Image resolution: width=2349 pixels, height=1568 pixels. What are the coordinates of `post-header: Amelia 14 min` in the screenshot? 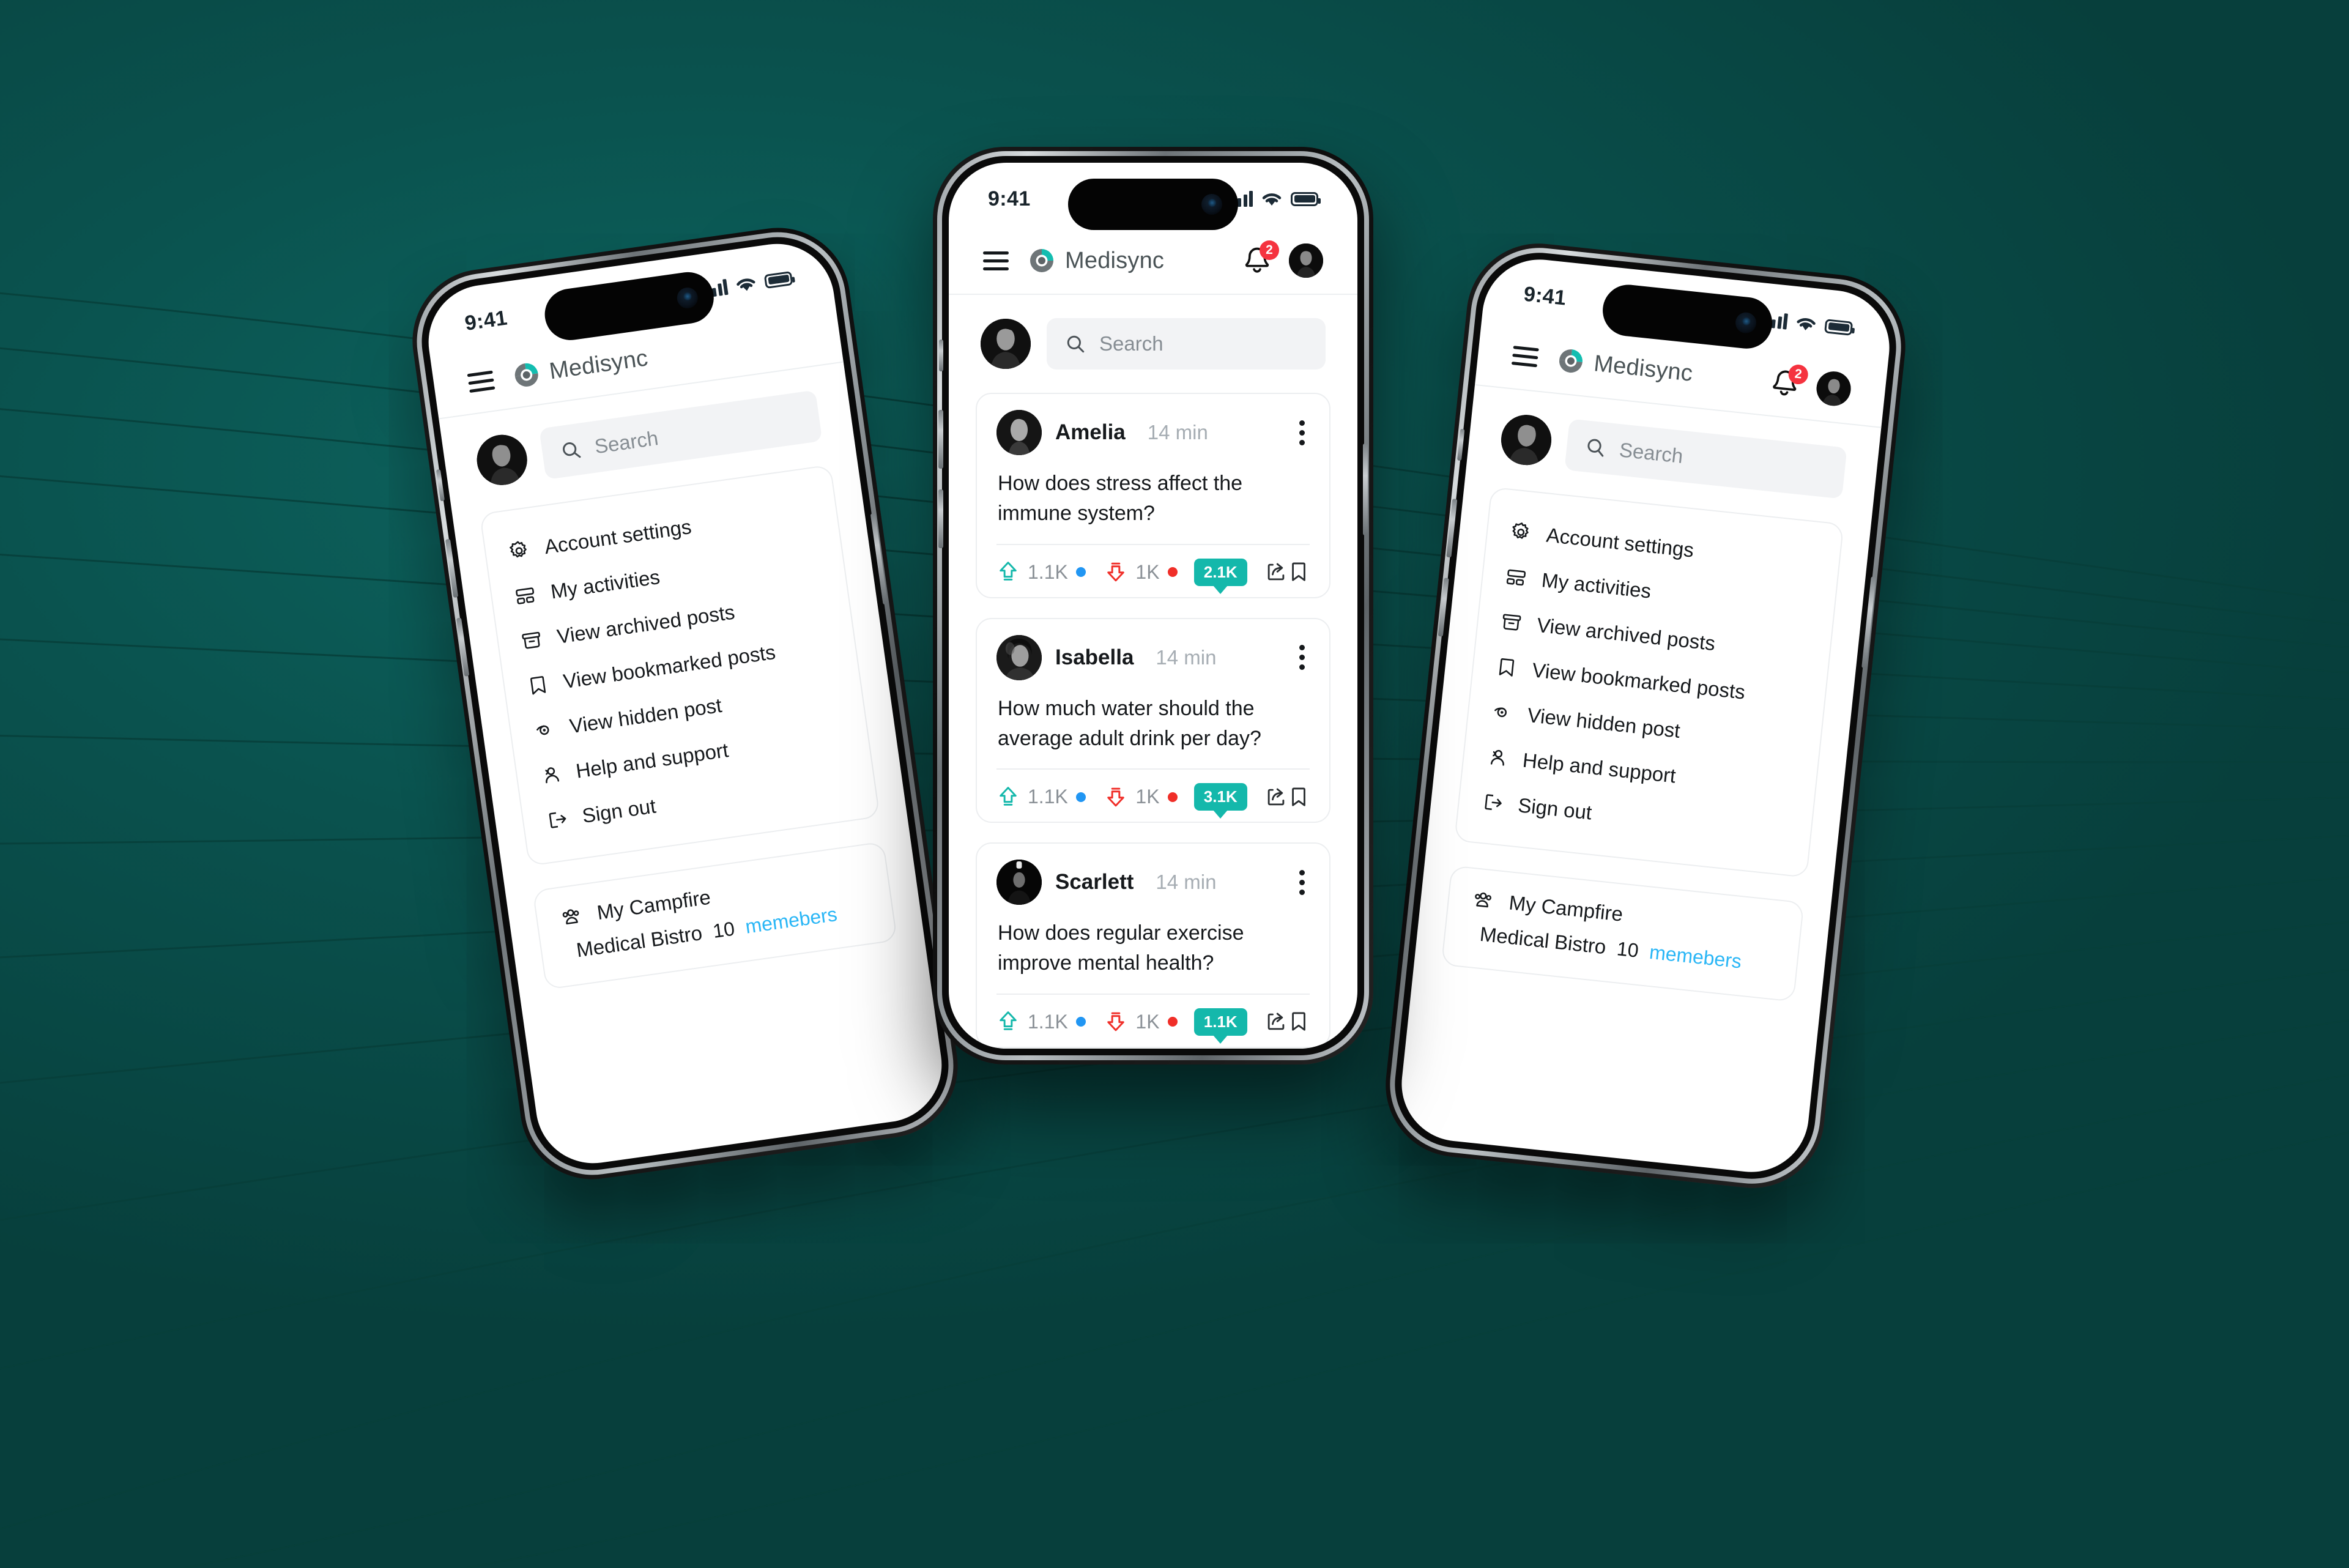 It's located at (1153, 432).